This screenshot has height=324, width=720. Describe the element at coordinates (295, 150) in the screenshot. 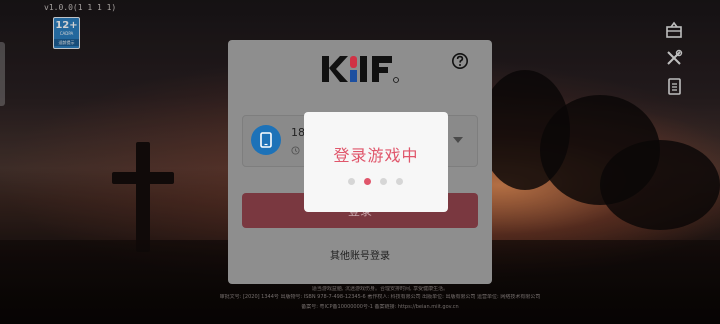

I see `clock-icon` at that location.